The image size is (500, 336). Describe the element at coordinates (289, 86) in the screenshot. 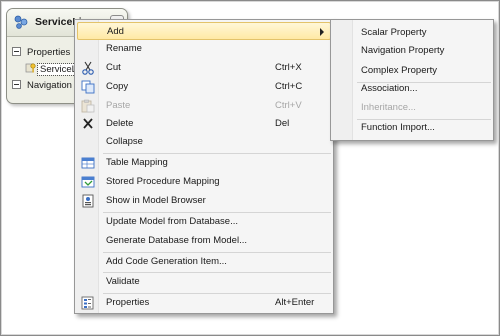

I see `menu-item-shortcut: Ctrl+C` at that location.